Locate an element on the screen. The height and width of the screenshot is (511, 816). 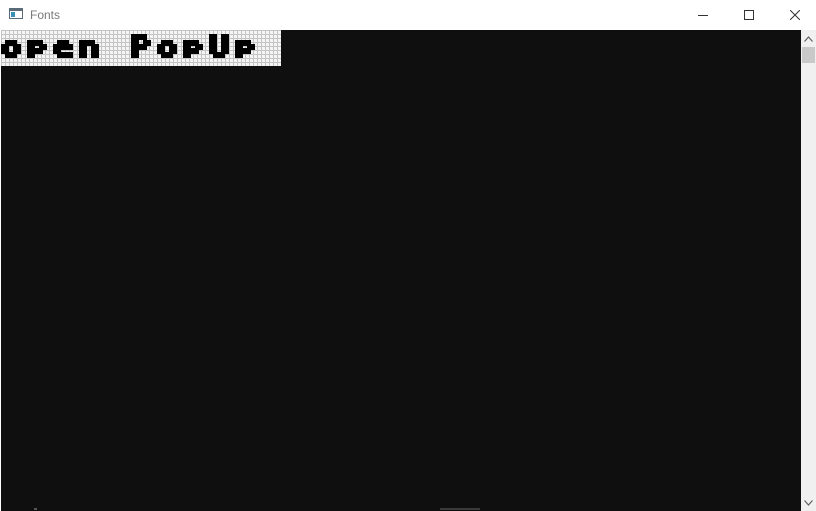
pixel-text: open PopUp is located at coordinates (128, 46).